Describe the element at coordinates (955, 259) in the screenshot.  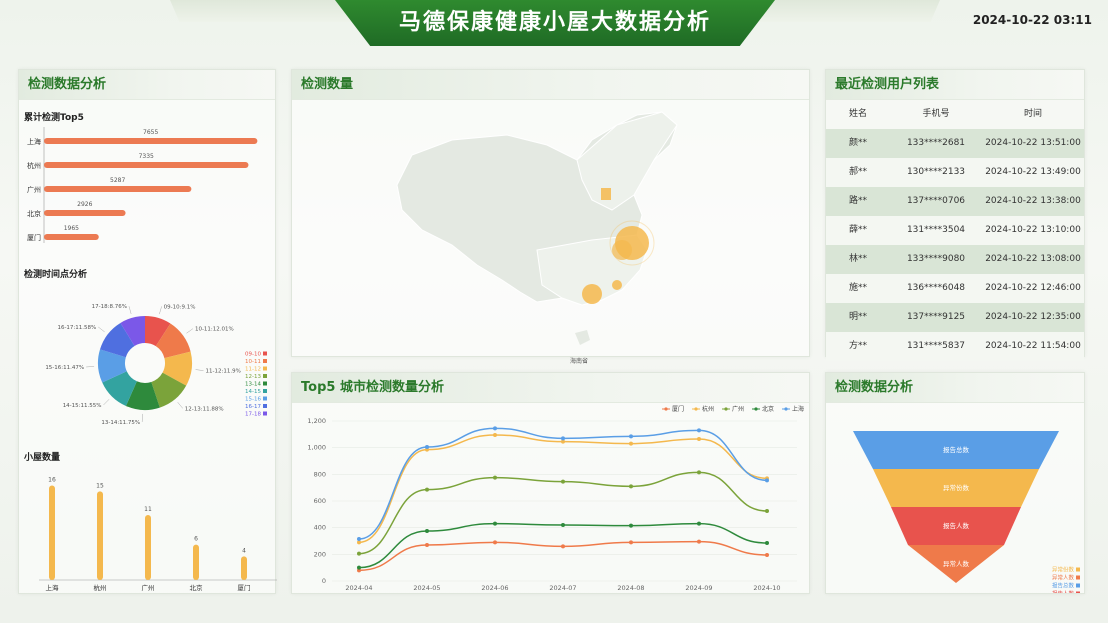
I see `table-row: 林** 133****9080 2024-10-22 13:08:00` at that location.